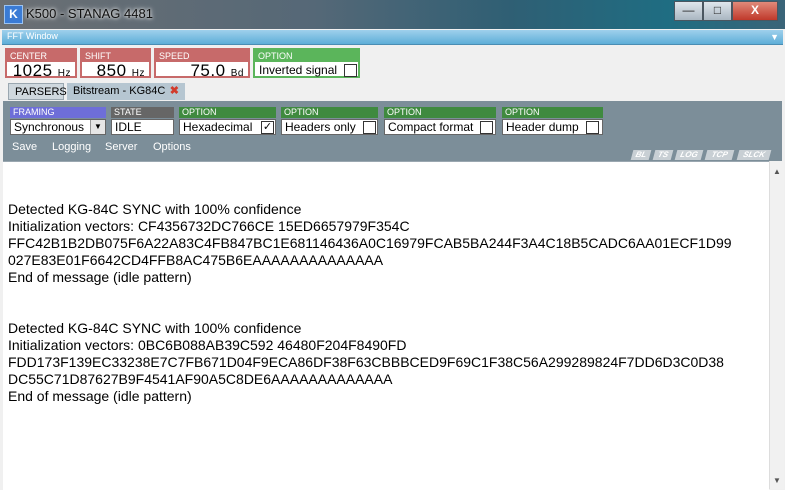 The height and width of the screenshot is (490, 785). I want to click on badge-bl: BL, so click(641, 155).